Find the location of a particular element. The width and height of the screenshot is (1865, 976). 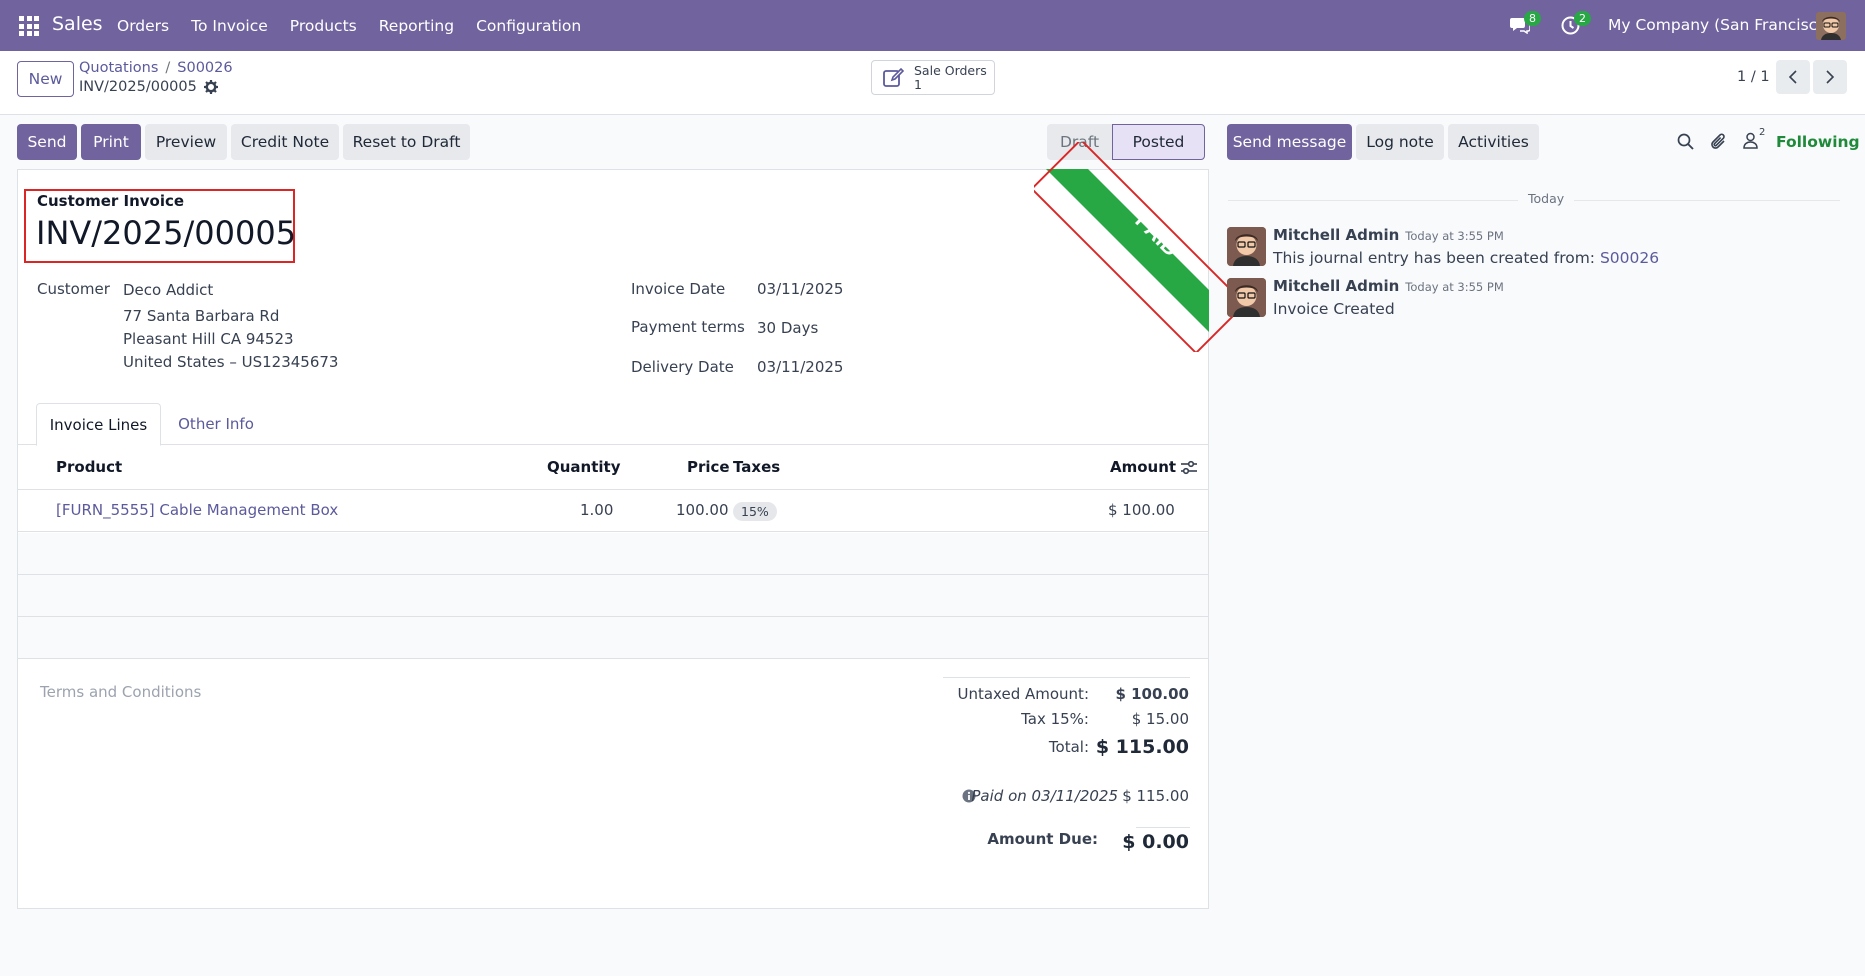

tax-value: $ 15.00 is located at coordinates (1160, 719).